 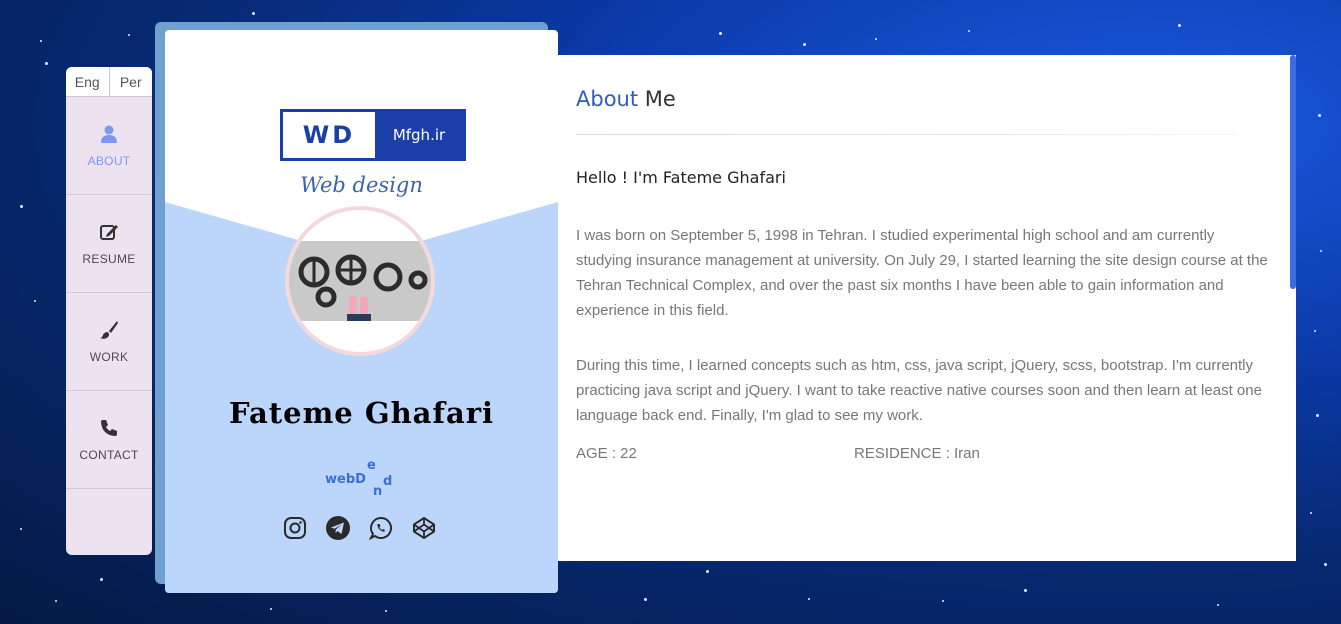 What do you see at coordinates (109, 146) in the screenshot?
I see `nav-item-about: ABOUT` at bounding box center [109, 146].